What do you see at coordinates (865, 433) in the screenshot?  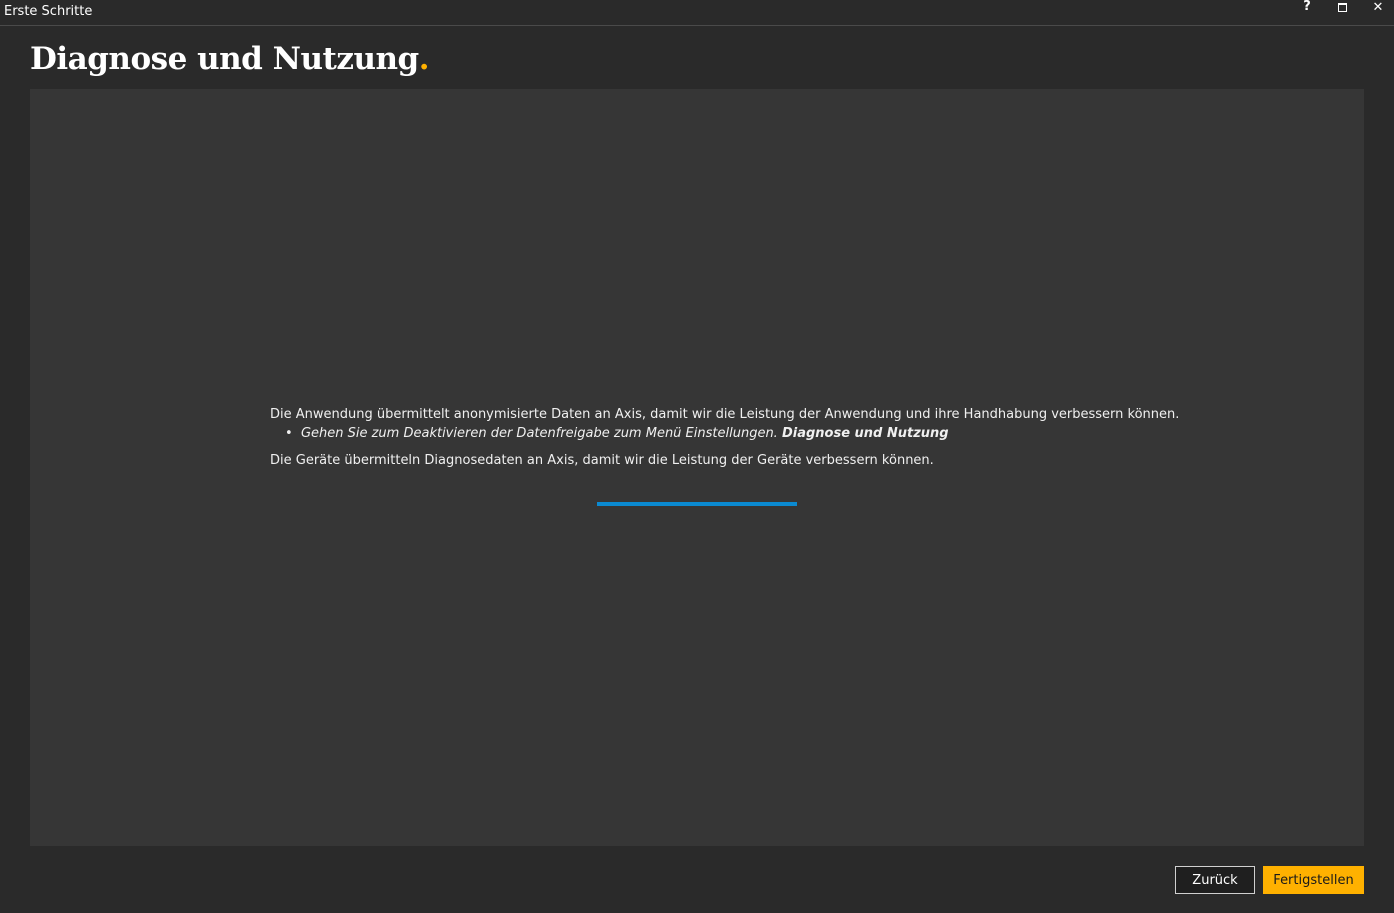 I see `bullet-bold-text: Diagnose und Nutzung` at bounding box center [865, 433].